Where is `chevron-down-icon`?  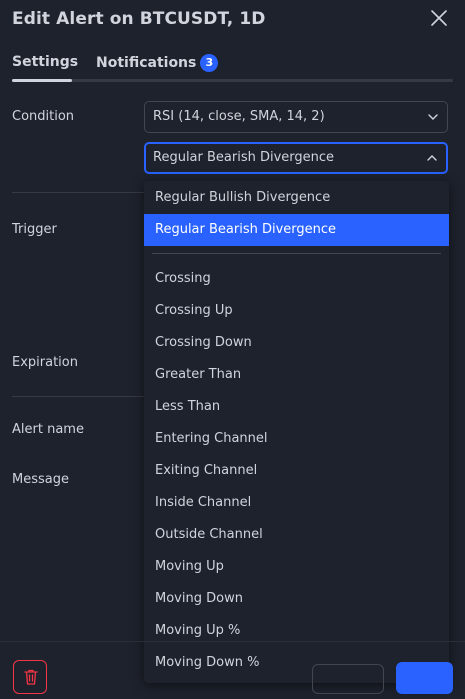 chevron-down-icon is located at coordinates (433, 117).